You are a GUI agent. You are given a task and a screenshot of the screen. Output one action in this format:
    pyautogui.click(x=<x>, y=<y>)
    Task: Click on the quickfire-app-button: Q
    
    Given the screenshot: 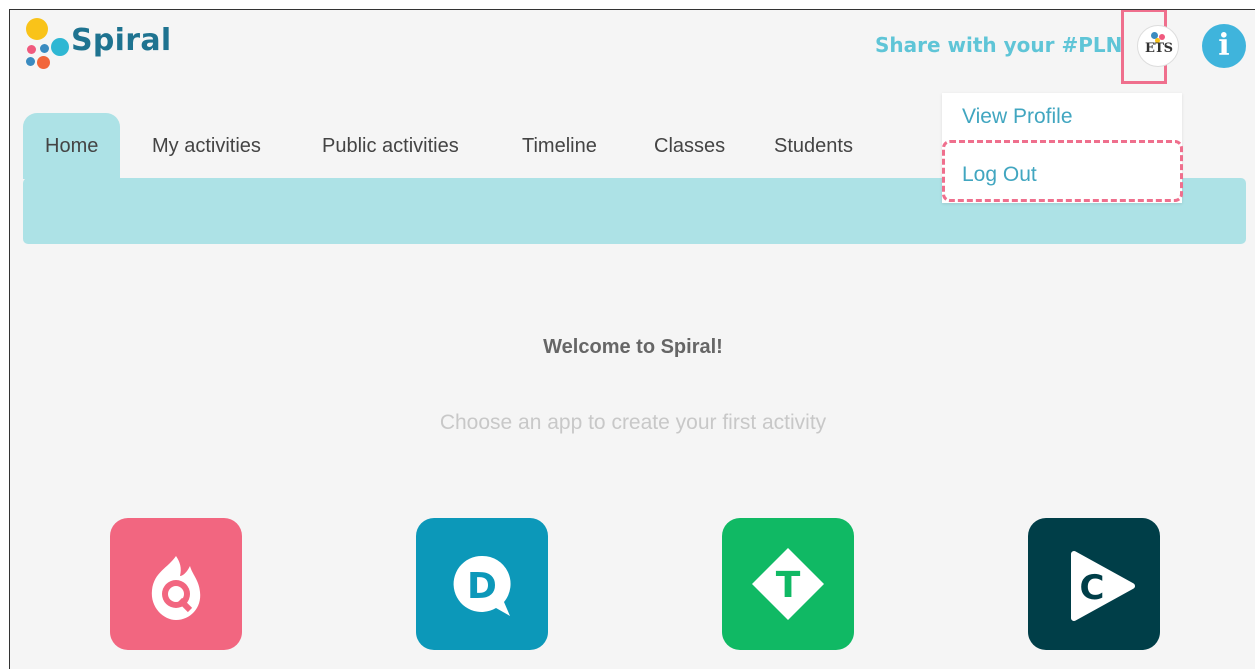 What is the action you would take?
    pyautogui.click(x=176, y=584)
    